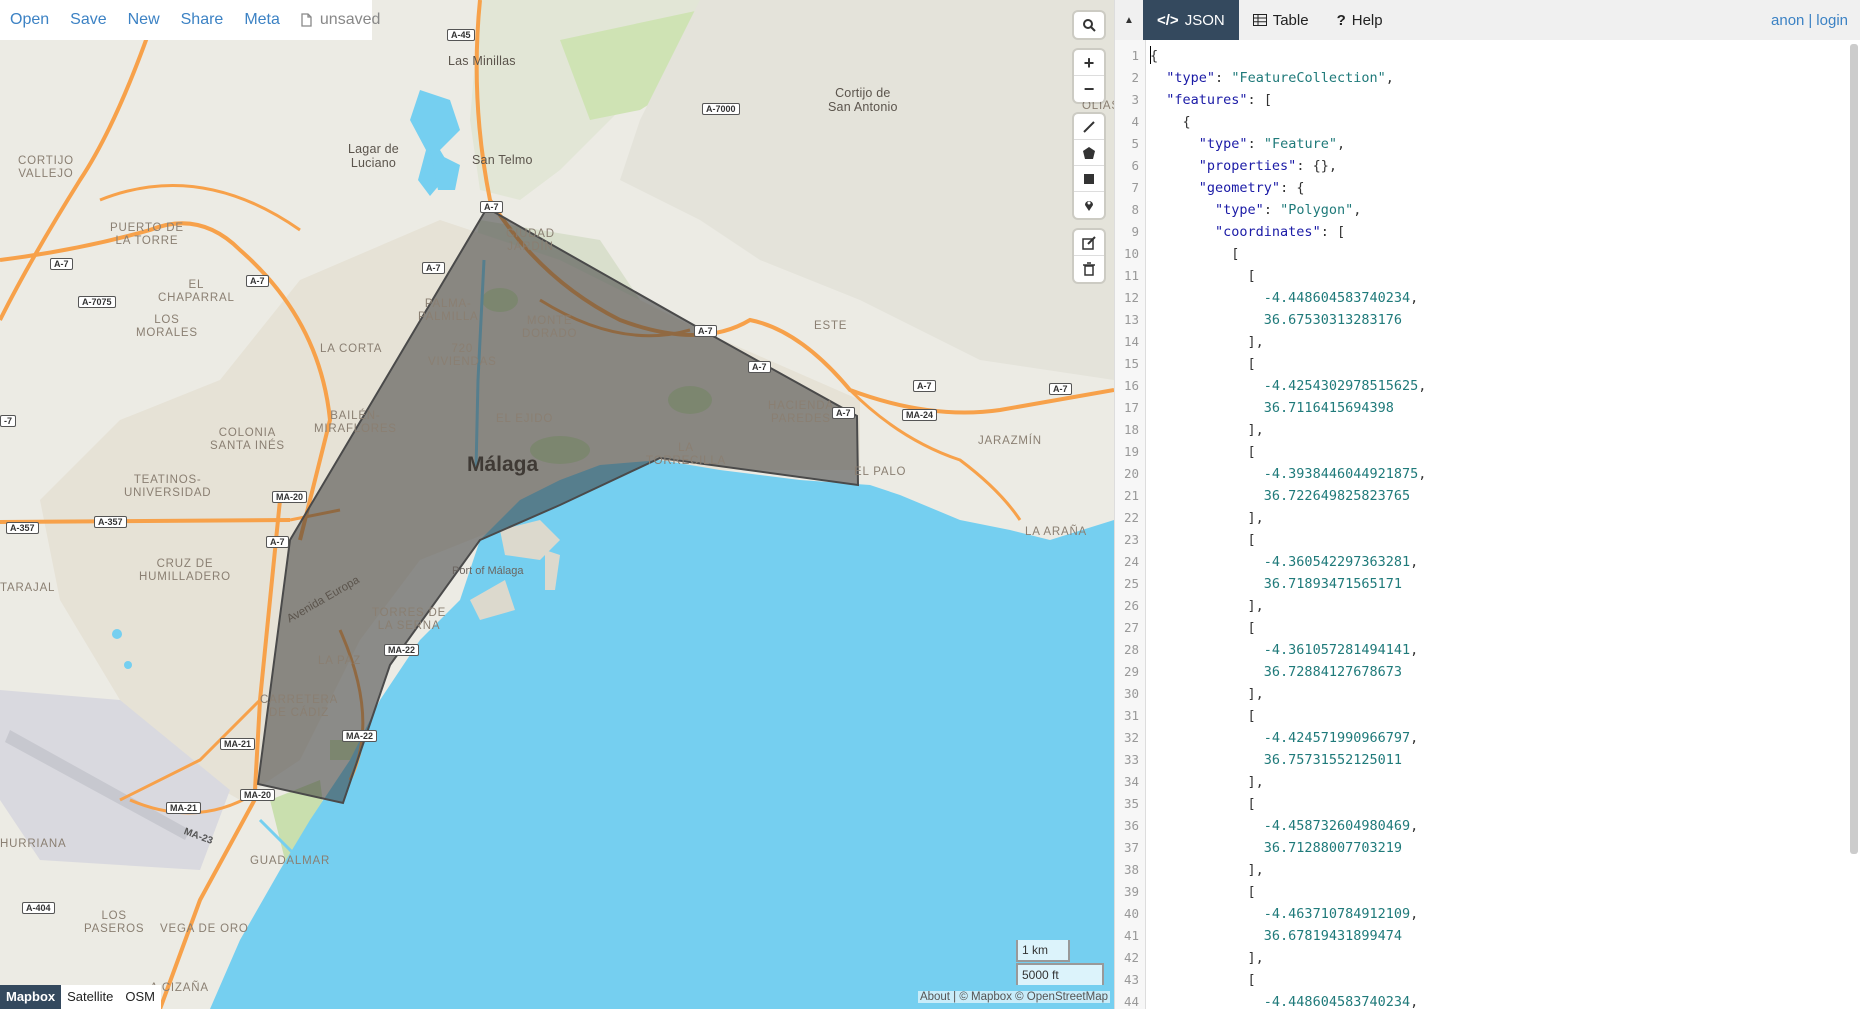 The height and width of the screenshot is (1009, 1860). I want to click on label-palma-palmilla: PALMA- PALMILLA, so click(448, 310).